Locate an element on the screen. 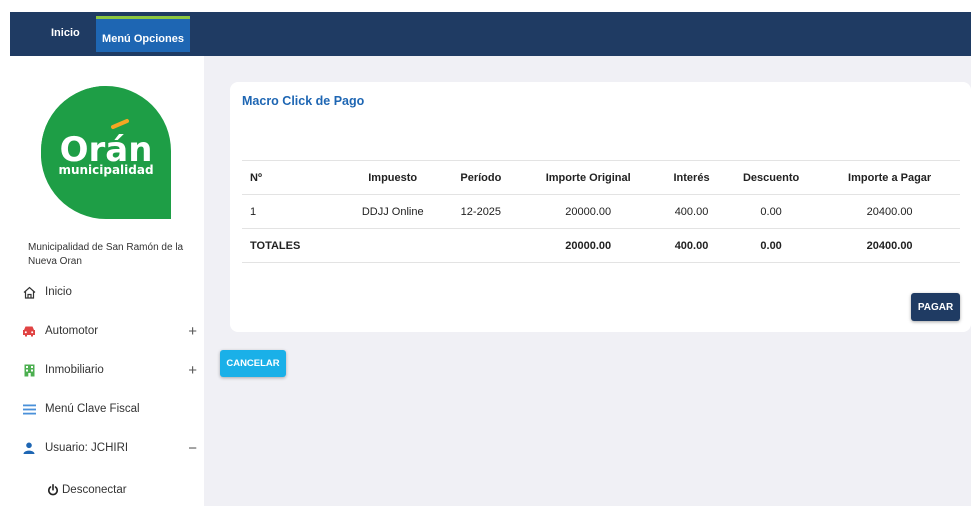 The image size is (971, 506). total-descuento: 0.00 is located at coordinates (771, 245).